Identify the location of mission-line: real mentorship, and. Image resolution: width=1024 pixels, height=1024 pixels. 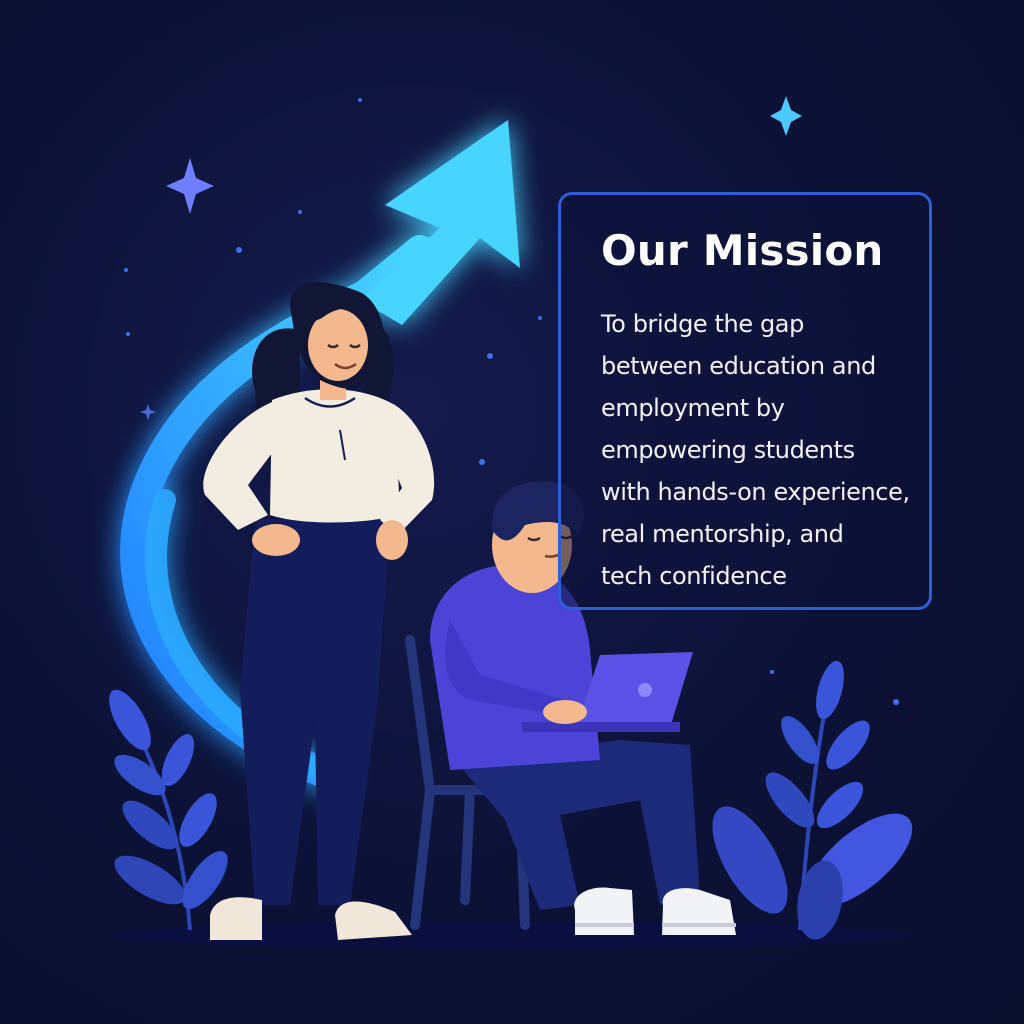
(722, 534).